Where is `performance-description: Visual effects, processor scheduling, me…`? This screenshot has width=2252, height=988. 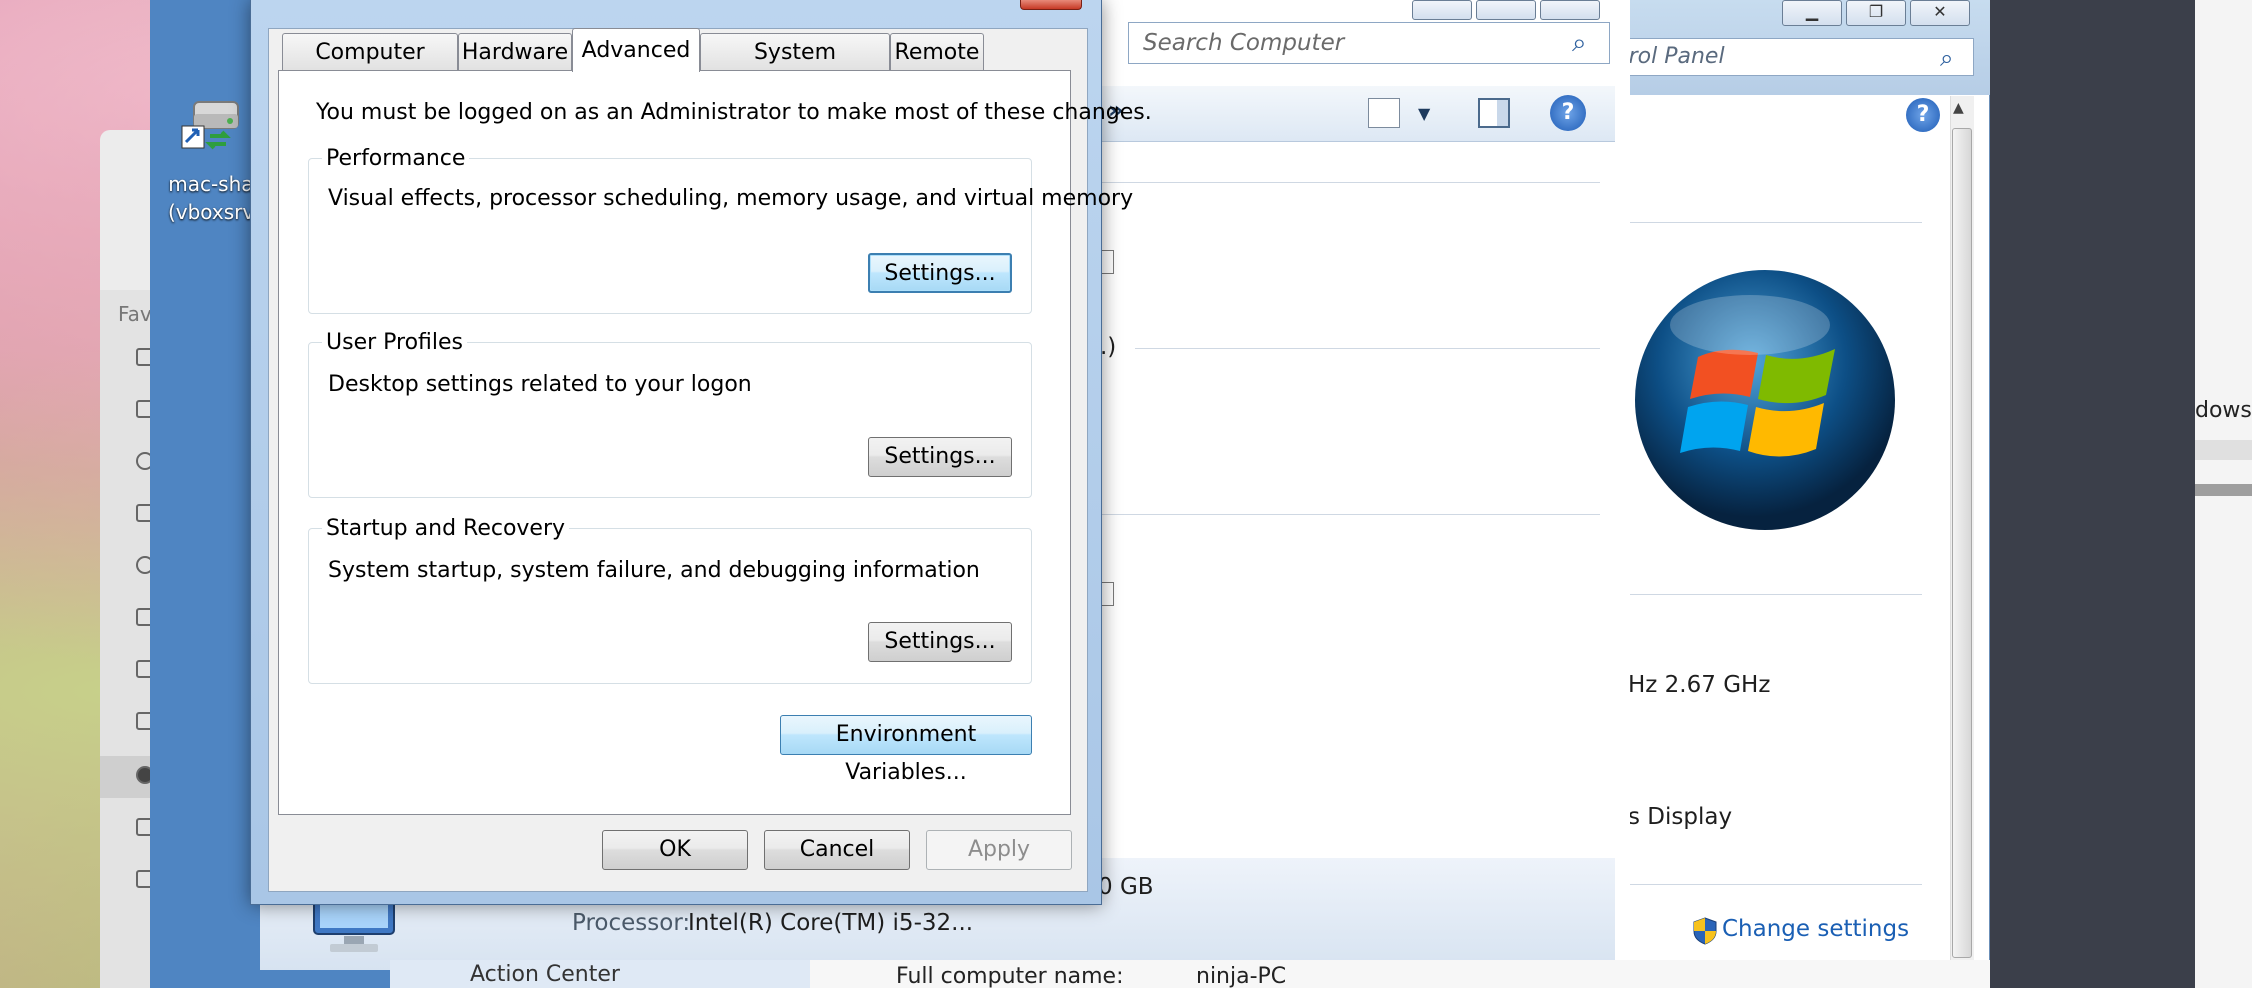 performance-description: Visual effects, processor scheduling, me… is located at coordinates (731, 198).